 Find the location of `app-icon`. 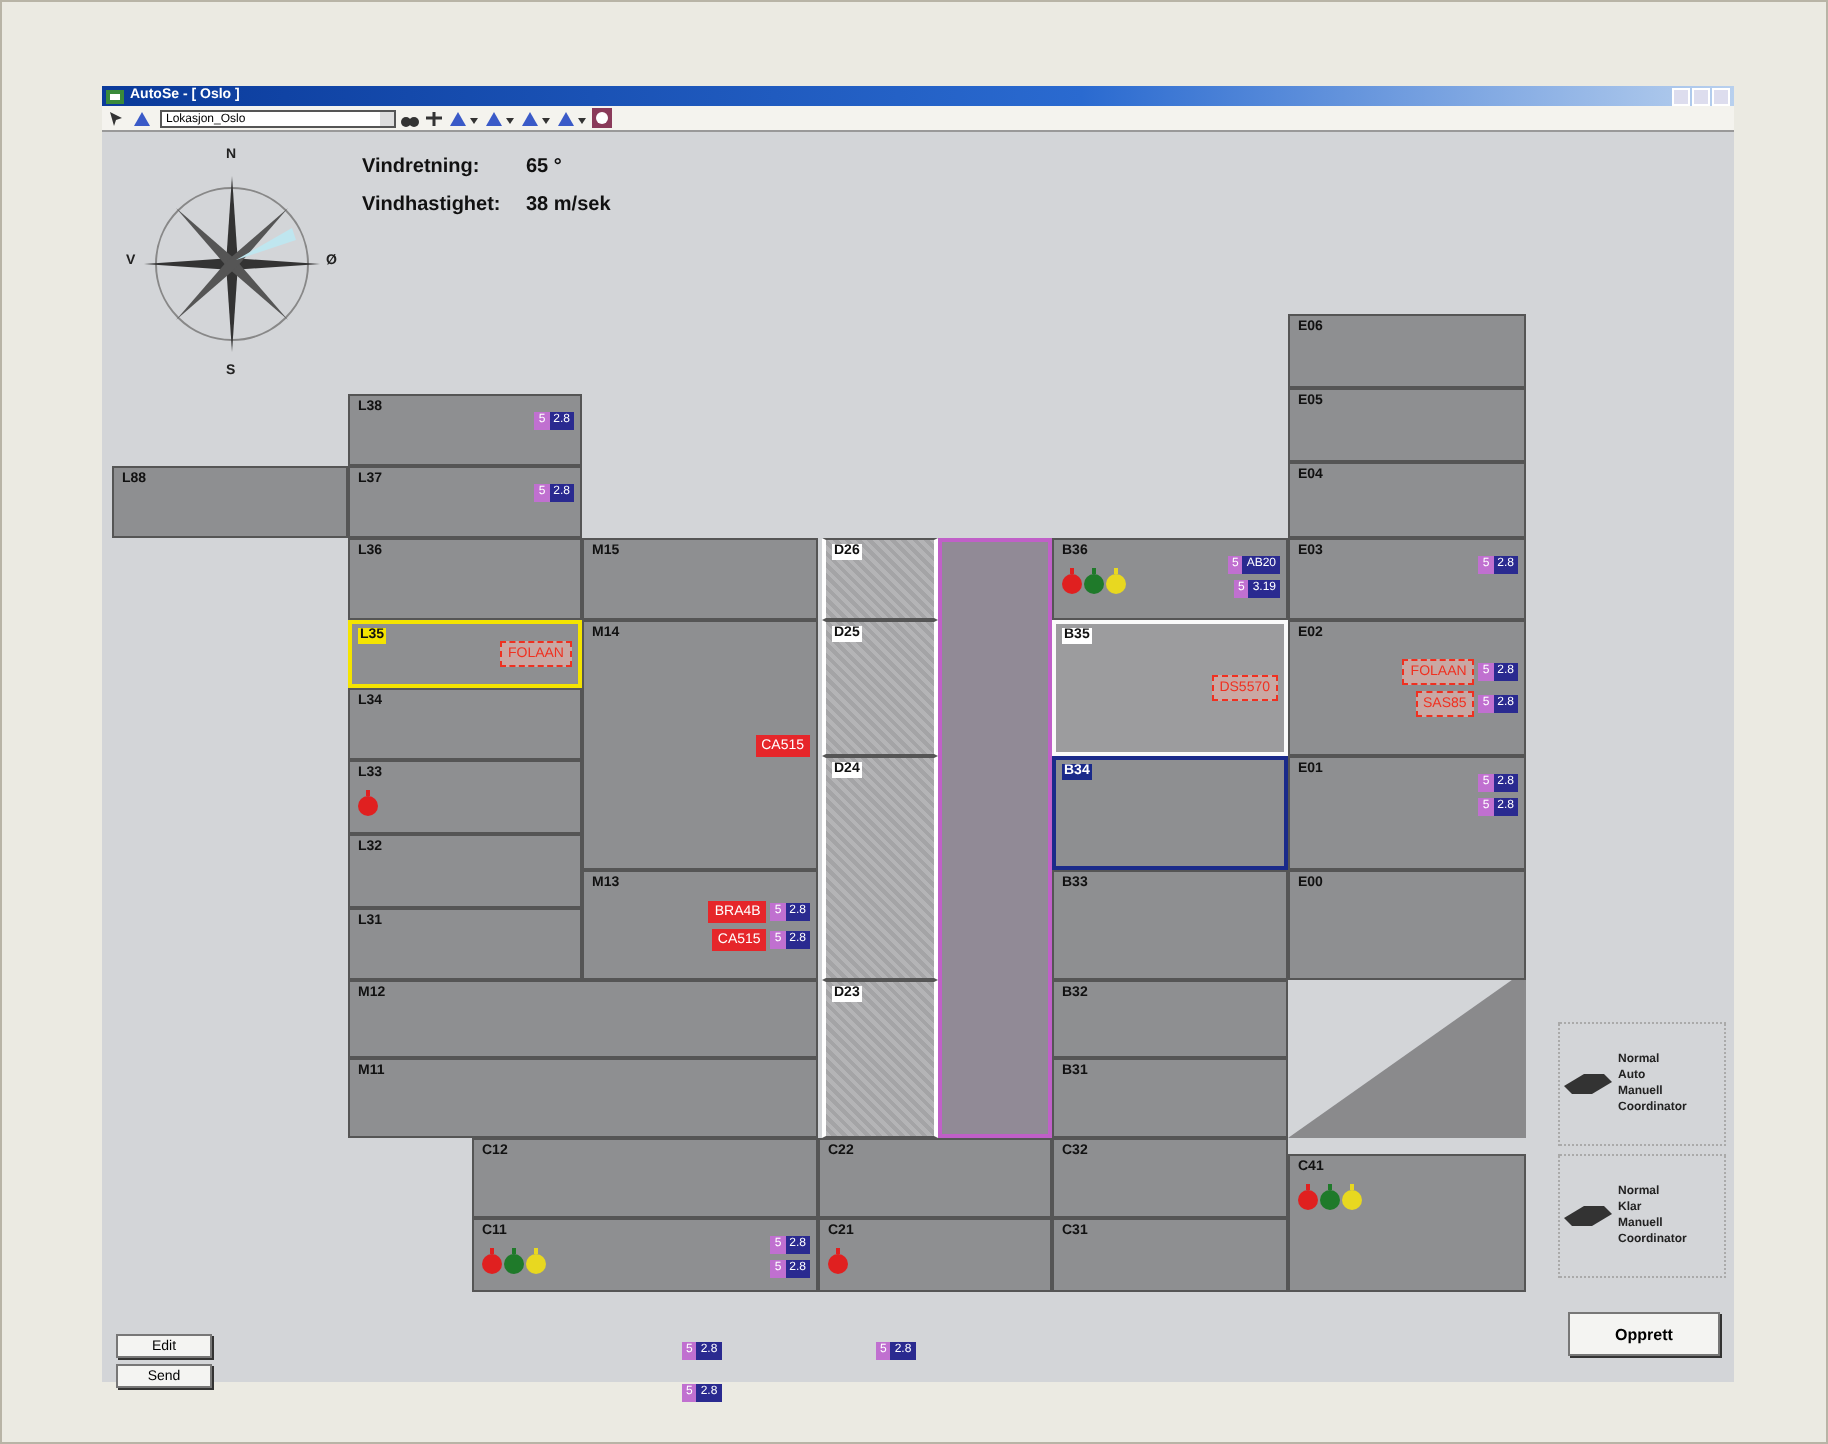

app-icon is located at coordinates (115, 96).